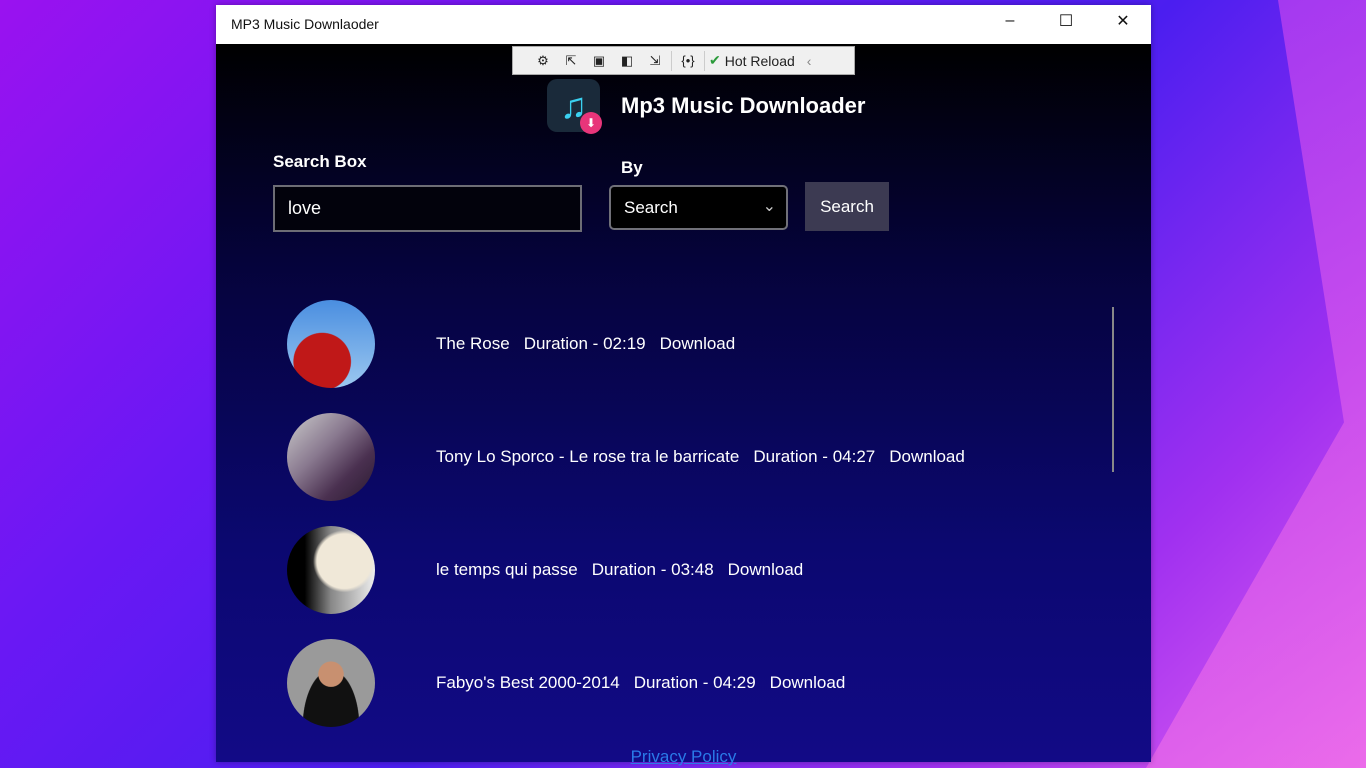  What do you see at coordinates (574, 106) in the screenshot?
I see `app-logo-icon: ♫ ⬇` at bounding box center [574, 106].